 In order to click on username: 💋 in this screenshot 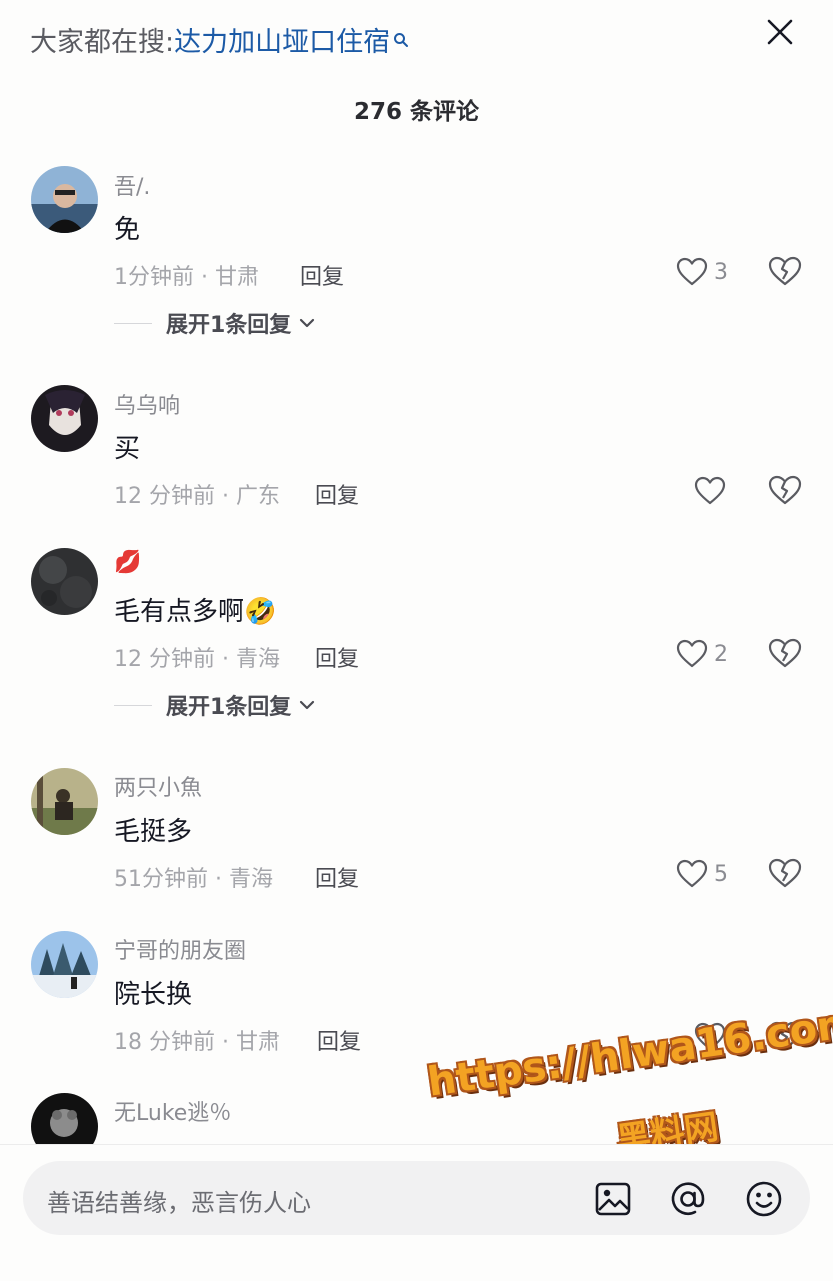, I will do `click(127, 562)`.